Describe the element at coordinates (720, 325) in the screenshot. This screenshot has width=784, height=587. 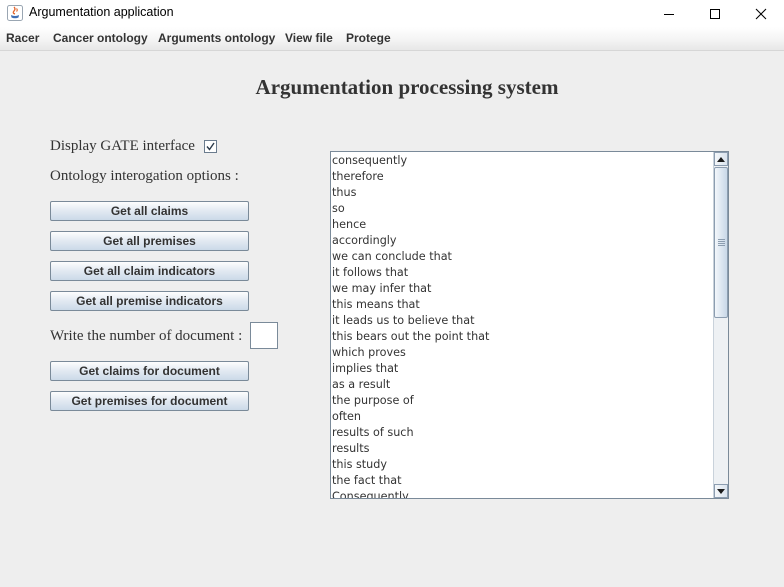
I see `vertical-scrollbar` at that location.